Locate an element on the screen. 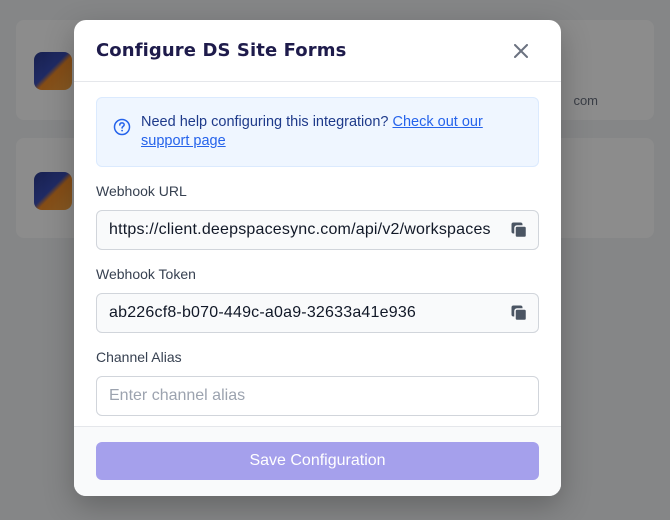  close-icon is located at coordinates (521, 50).